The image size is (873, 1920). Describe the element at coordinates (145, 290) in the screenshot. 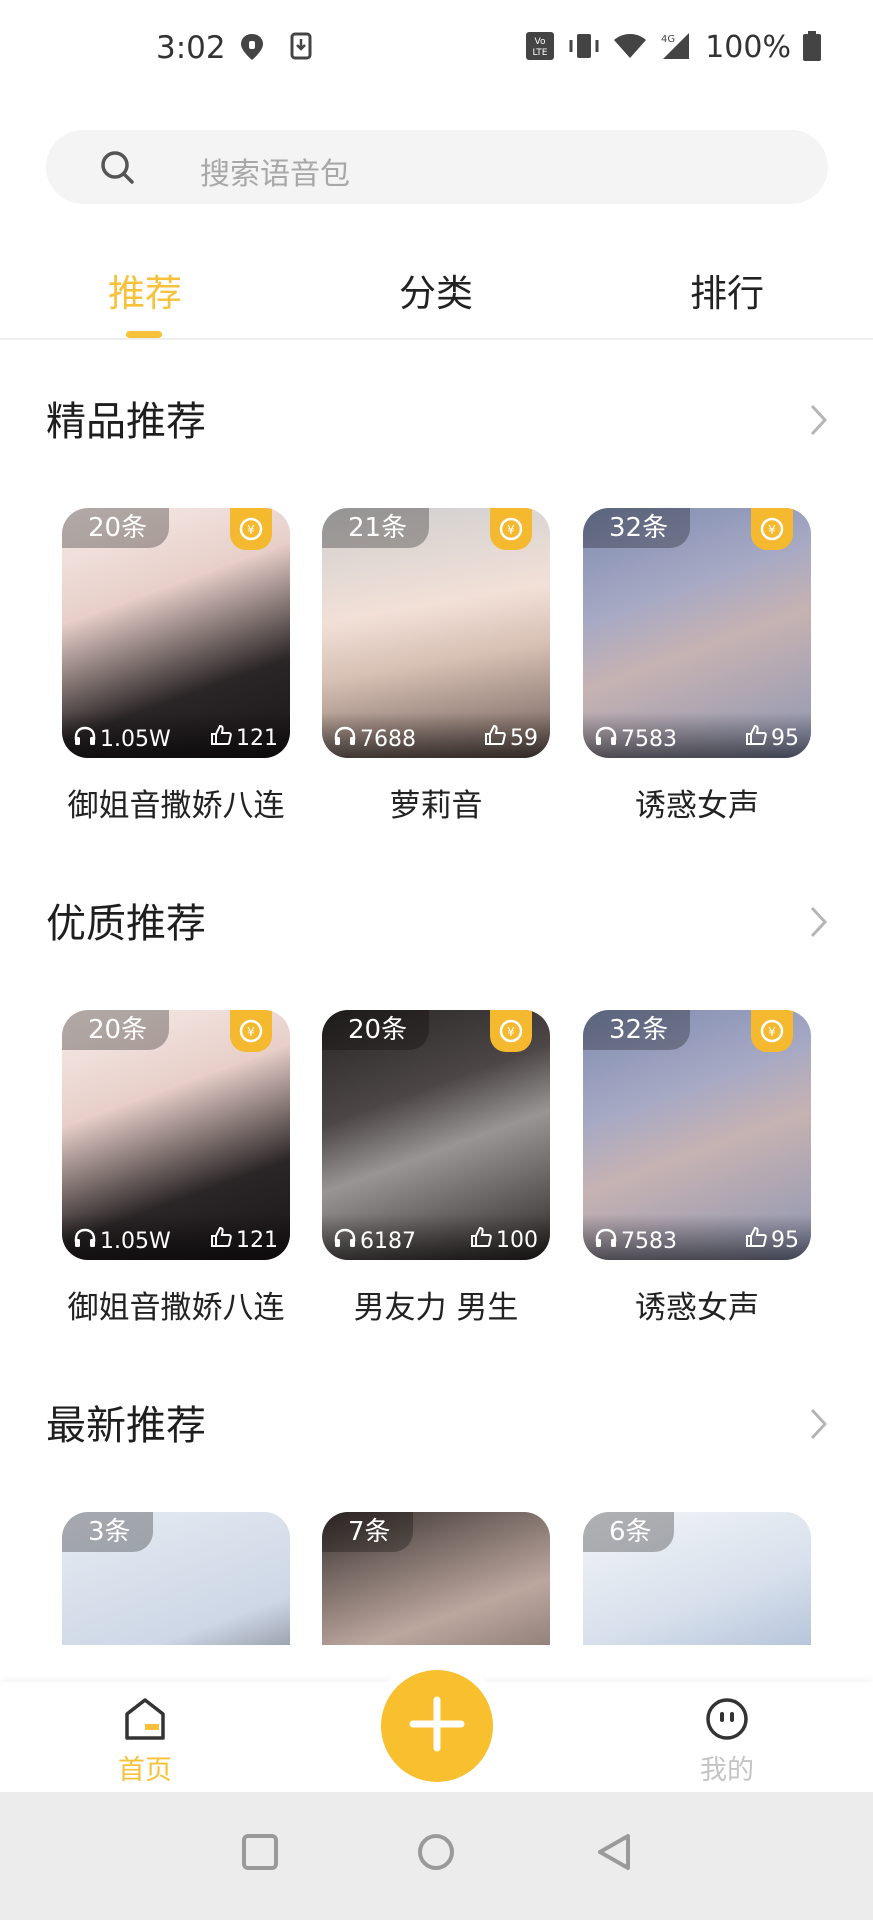

I see `tab-recommend: 推荐` at that location.